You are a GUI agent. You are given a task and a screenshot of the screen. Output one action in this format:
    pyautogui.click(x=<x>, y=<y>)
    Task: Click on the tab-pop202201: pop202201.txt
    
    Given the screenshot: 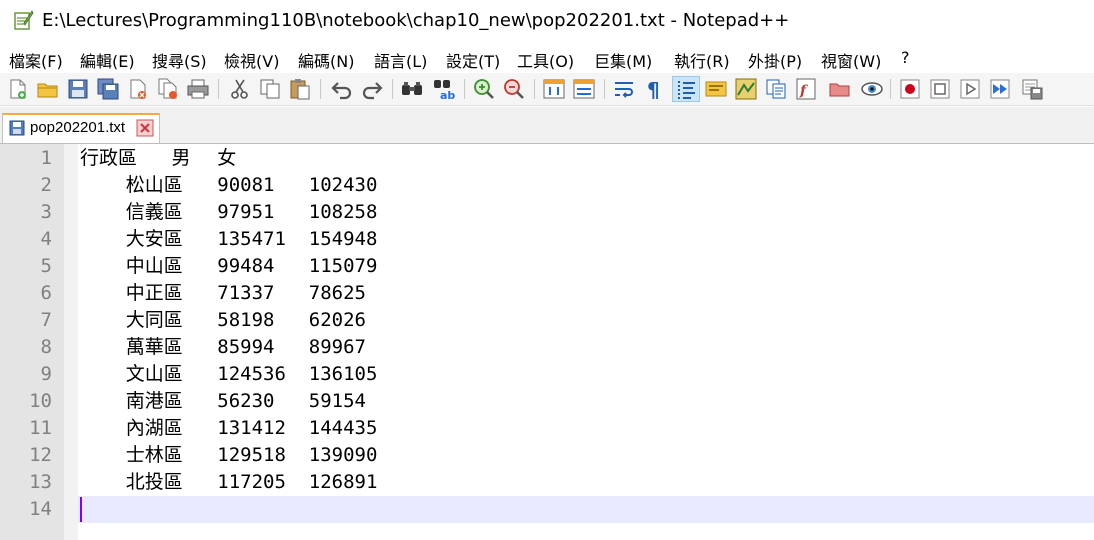 What is the action you would take?
    pyautogui.click(x=81, y=128)
    